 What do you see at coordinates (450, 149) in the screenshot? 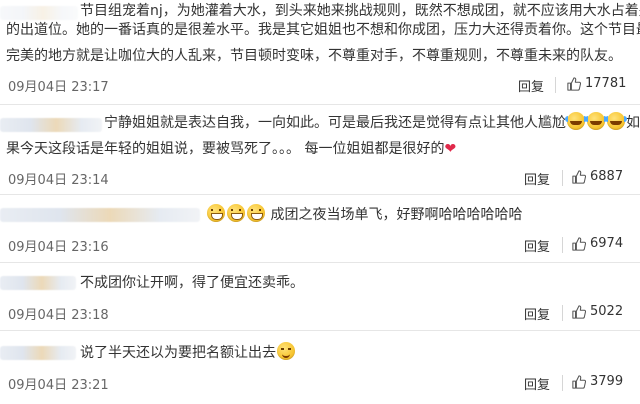
I see `red-heart-icon: ❤` at bounding box center [450, 149].